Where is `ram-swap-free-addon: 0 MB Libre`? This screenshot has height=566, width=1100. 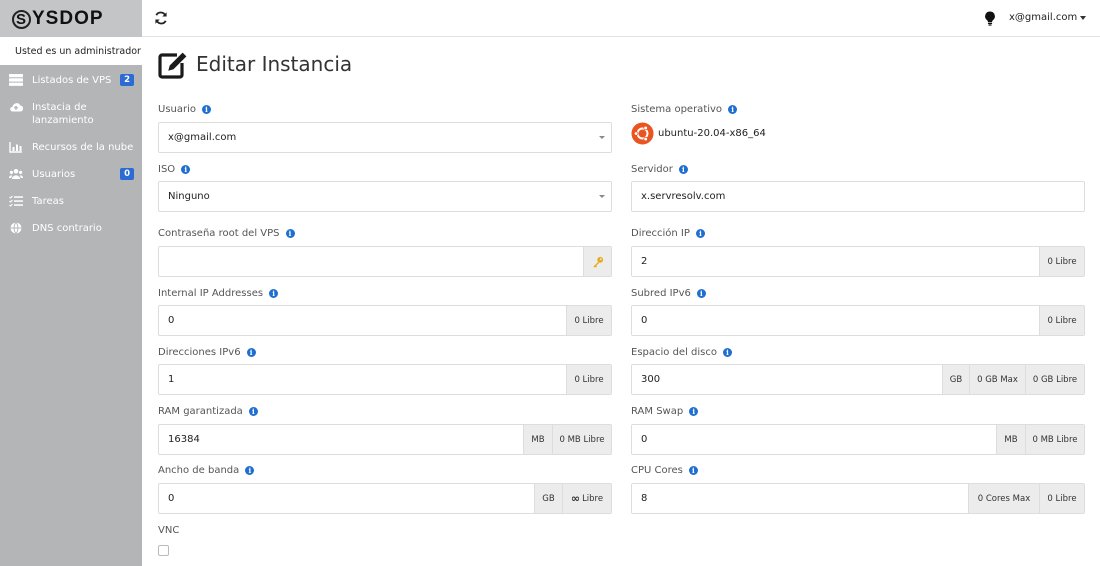 ram-swap-free-addon: 0 MB Libre is located at coordinates (1054, 439).